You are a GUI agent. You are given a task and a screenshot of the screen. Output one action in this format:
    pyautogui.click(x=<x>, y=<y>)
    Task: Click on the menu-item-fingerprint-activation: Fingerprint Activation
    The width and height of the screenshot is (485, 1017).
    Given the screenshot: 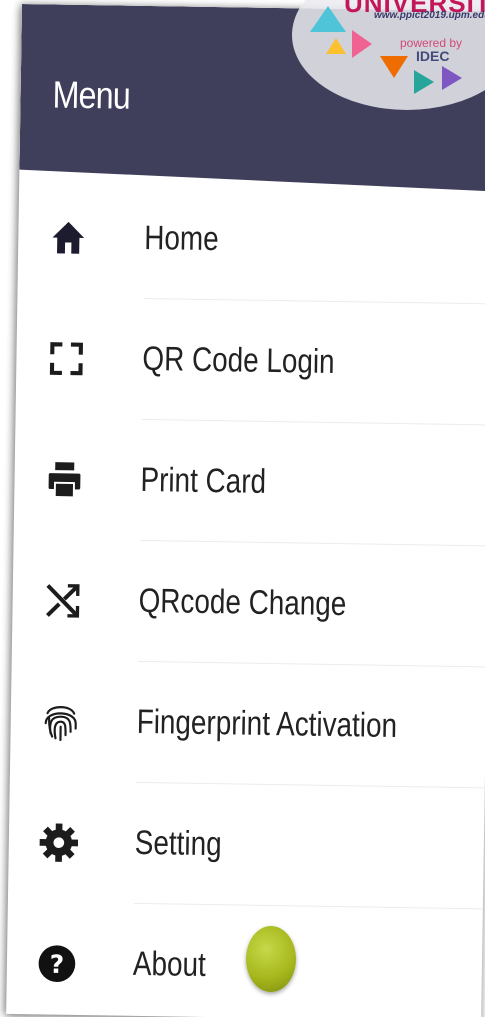 What is the action you would take?
    pyautogui.click(x=247, y=724)
    